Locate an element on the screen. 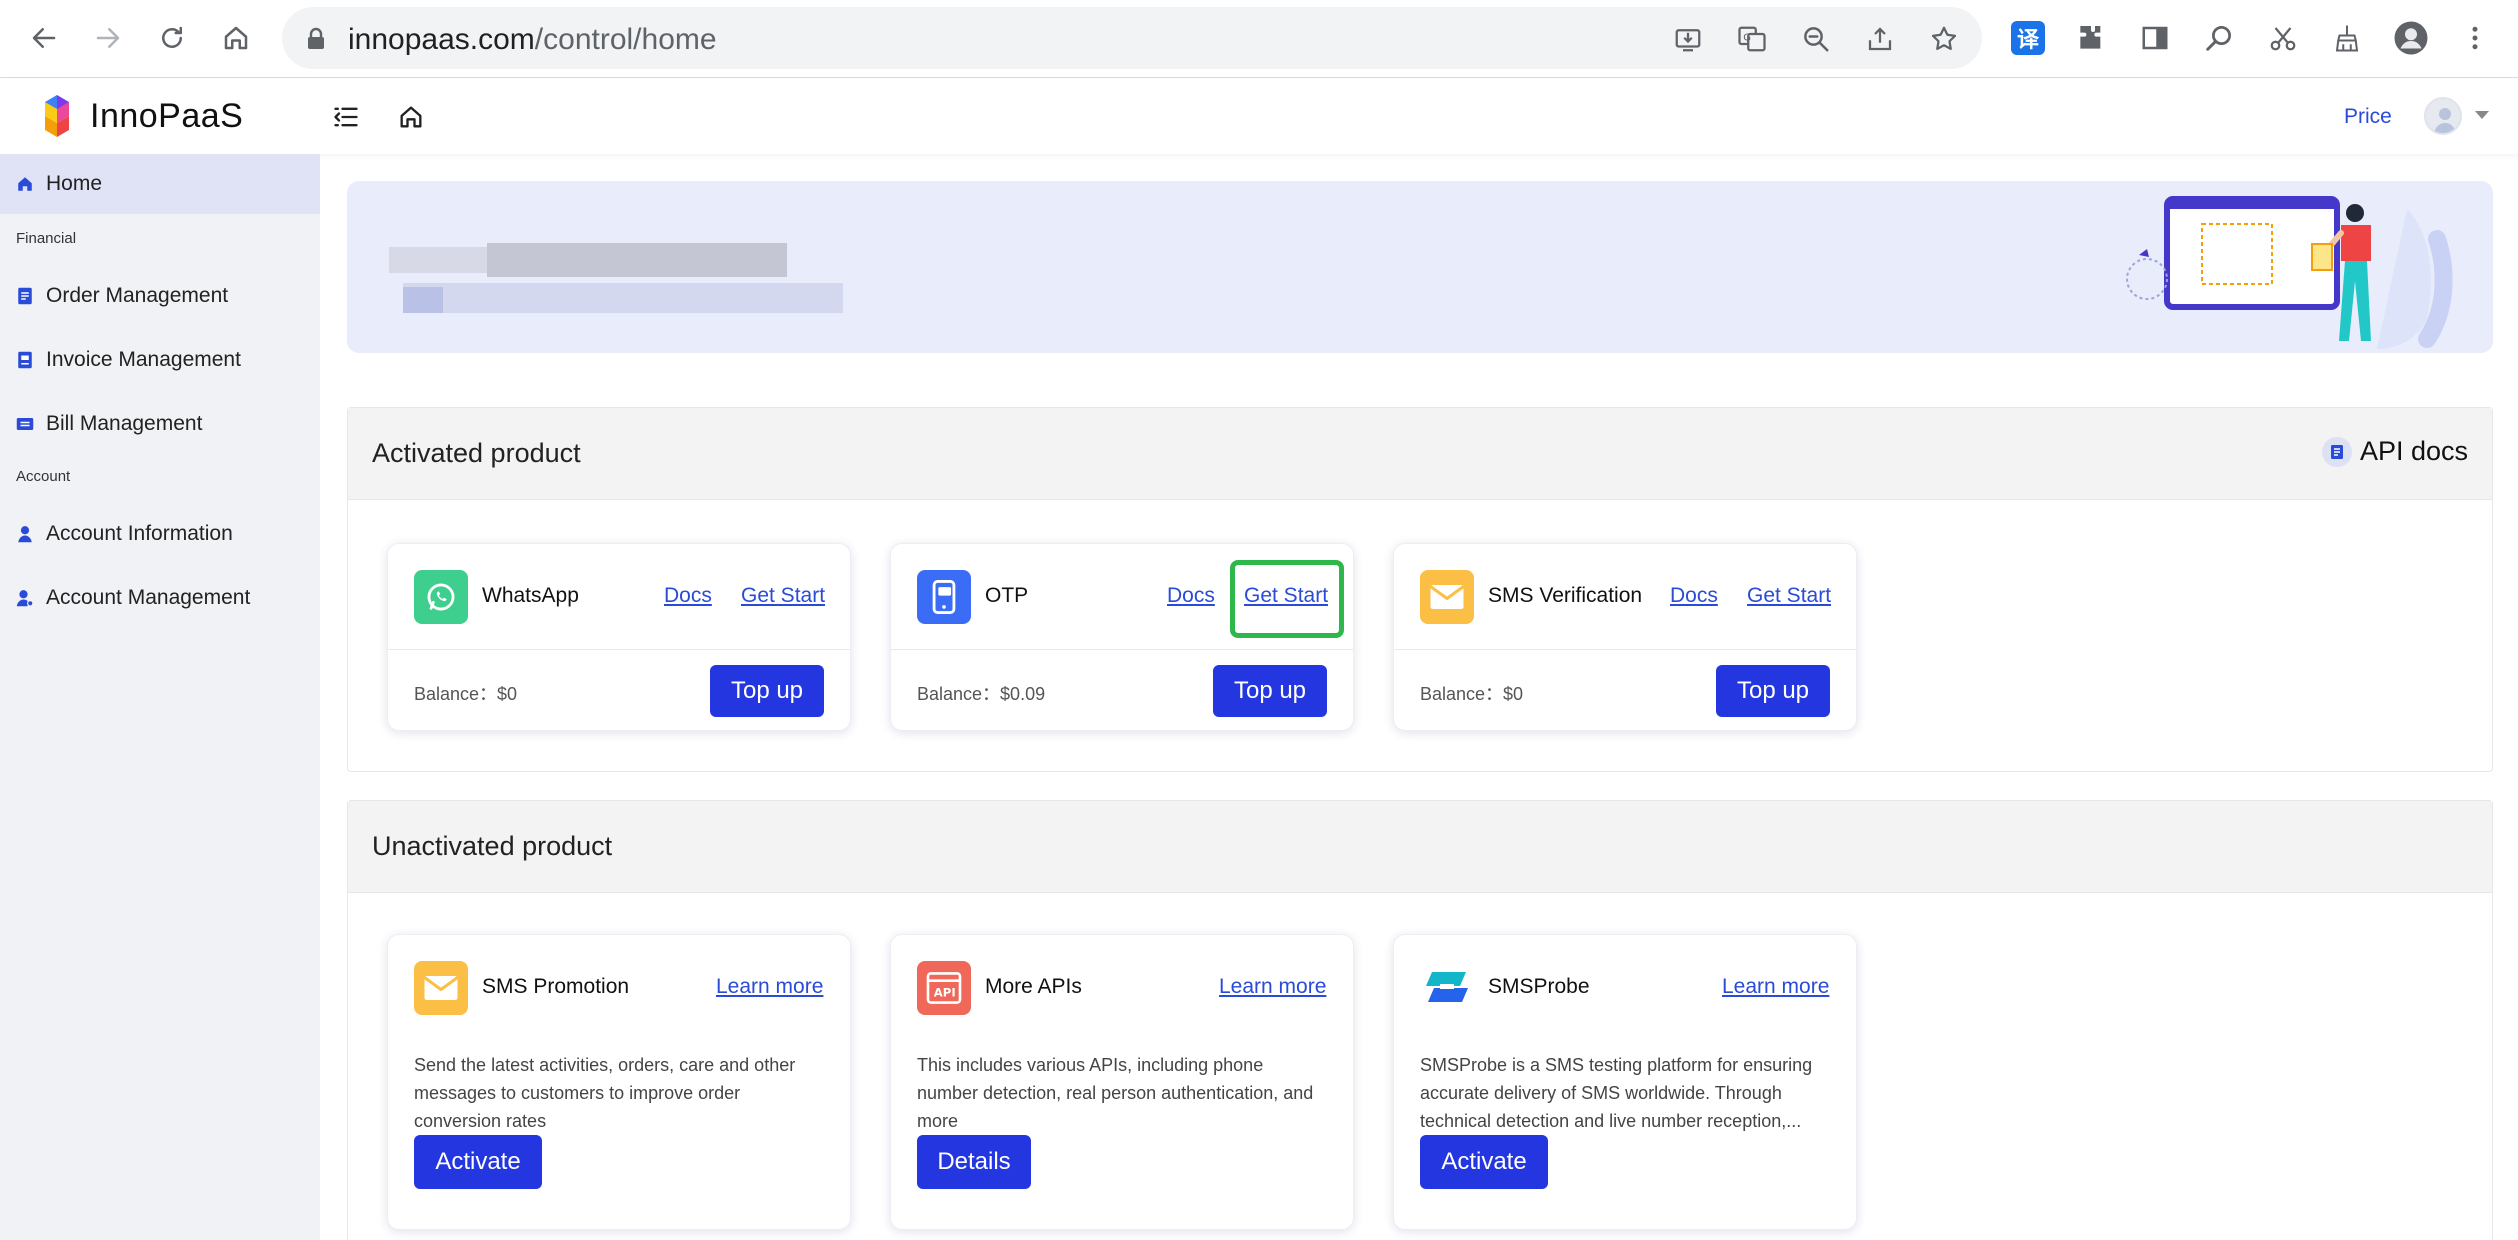 The height and width of the screenshot is (1240, 2518). zoom-out-icon is located at coordinates (1816, 39).